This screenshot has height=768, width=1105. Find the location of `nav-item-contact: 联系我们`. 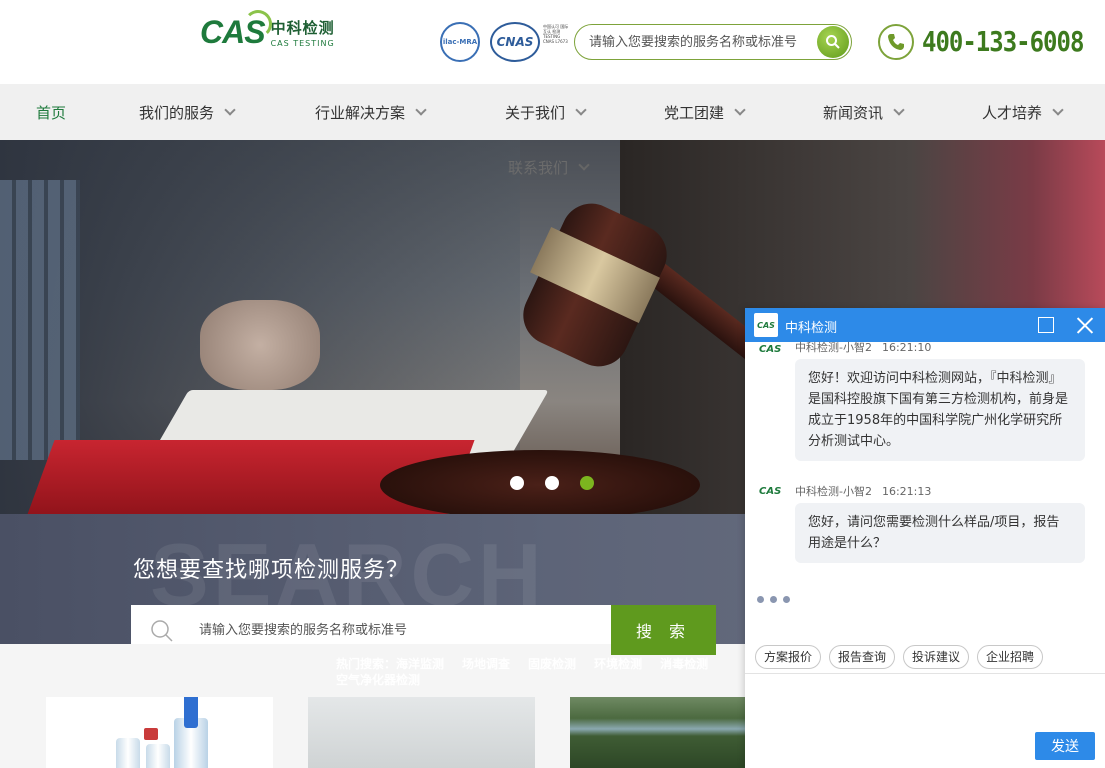

nav-item-contact: 联系我们 is located at coordinates (549, 167).